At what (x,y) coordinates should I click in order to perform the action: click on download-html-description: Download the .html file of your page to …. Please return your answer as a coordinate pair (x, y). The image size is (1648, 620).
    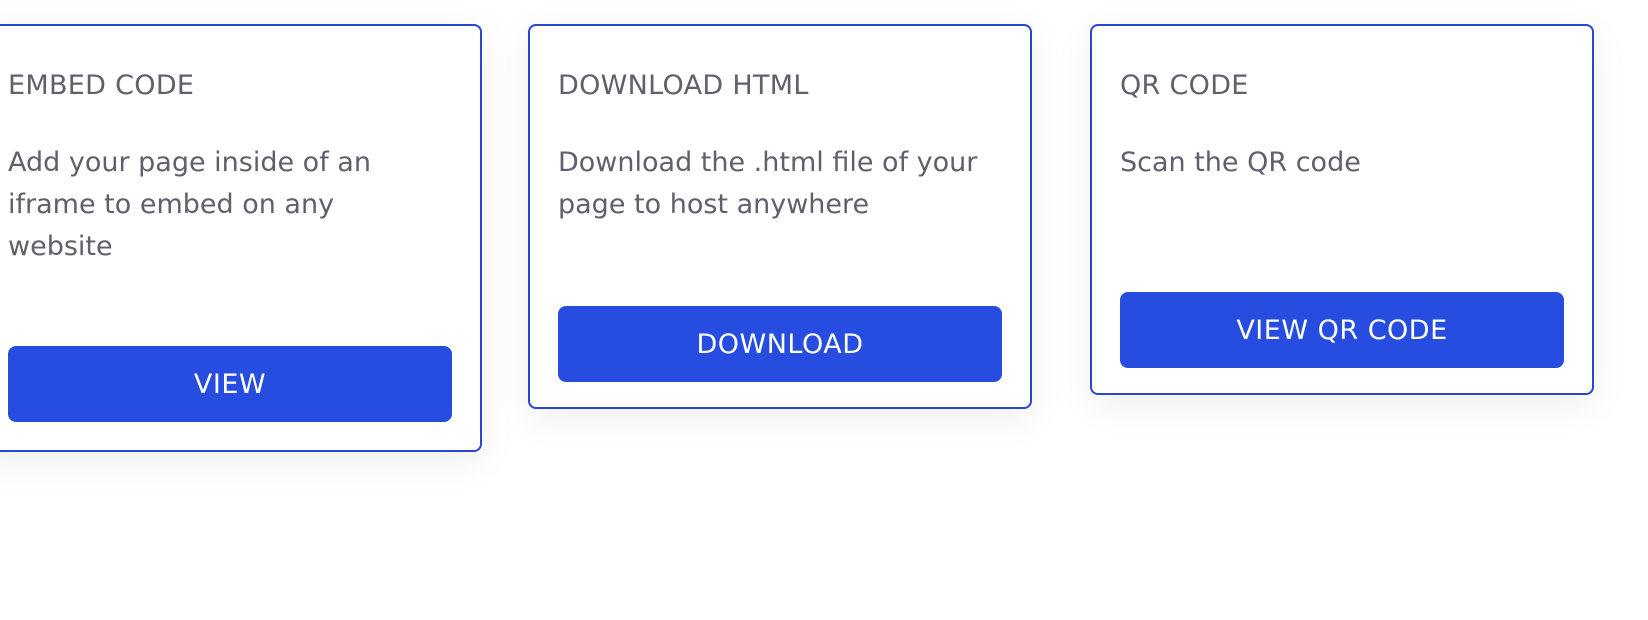
    Looking at the image, I should click on (768, 183).